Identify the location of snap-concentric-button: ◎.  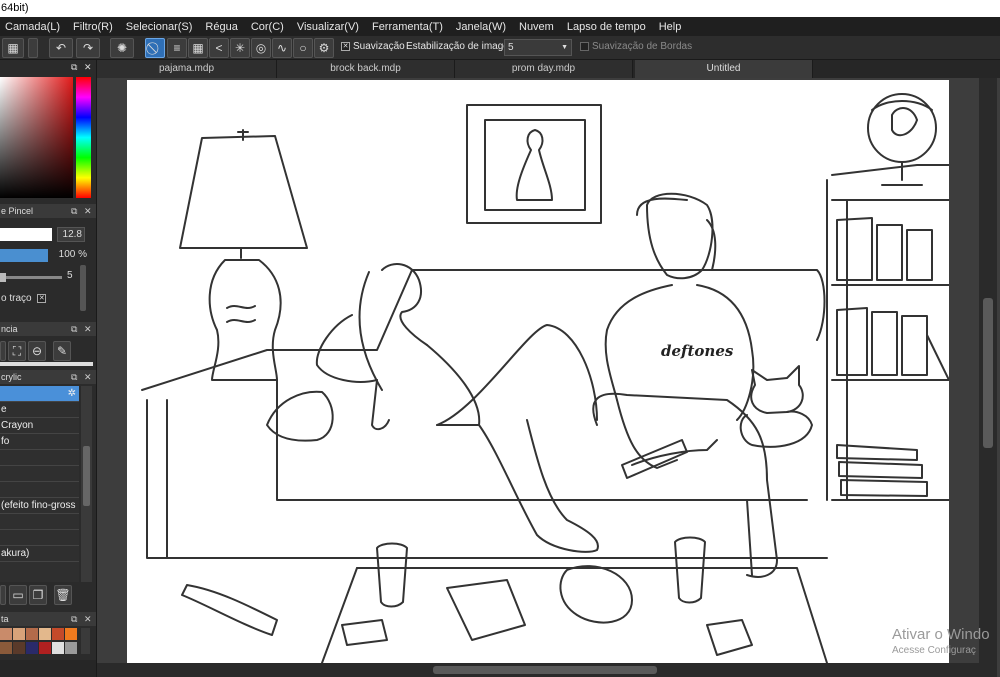
(261, 48).